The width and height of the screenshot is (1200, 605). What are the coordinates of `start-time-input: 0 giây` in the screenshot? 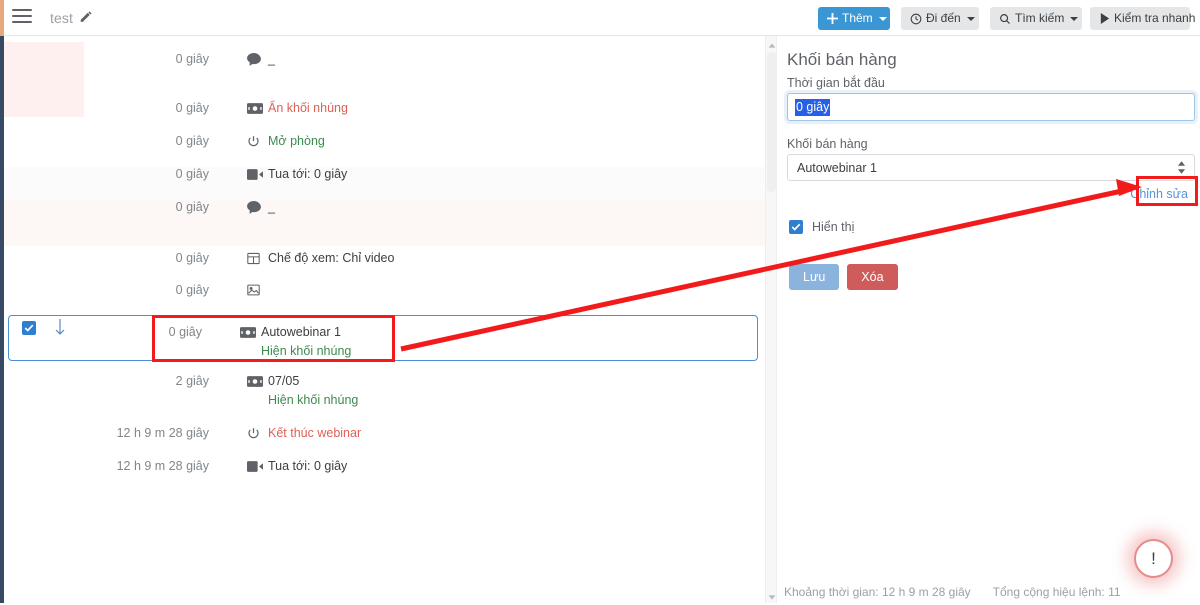 It's located at (991, 107).